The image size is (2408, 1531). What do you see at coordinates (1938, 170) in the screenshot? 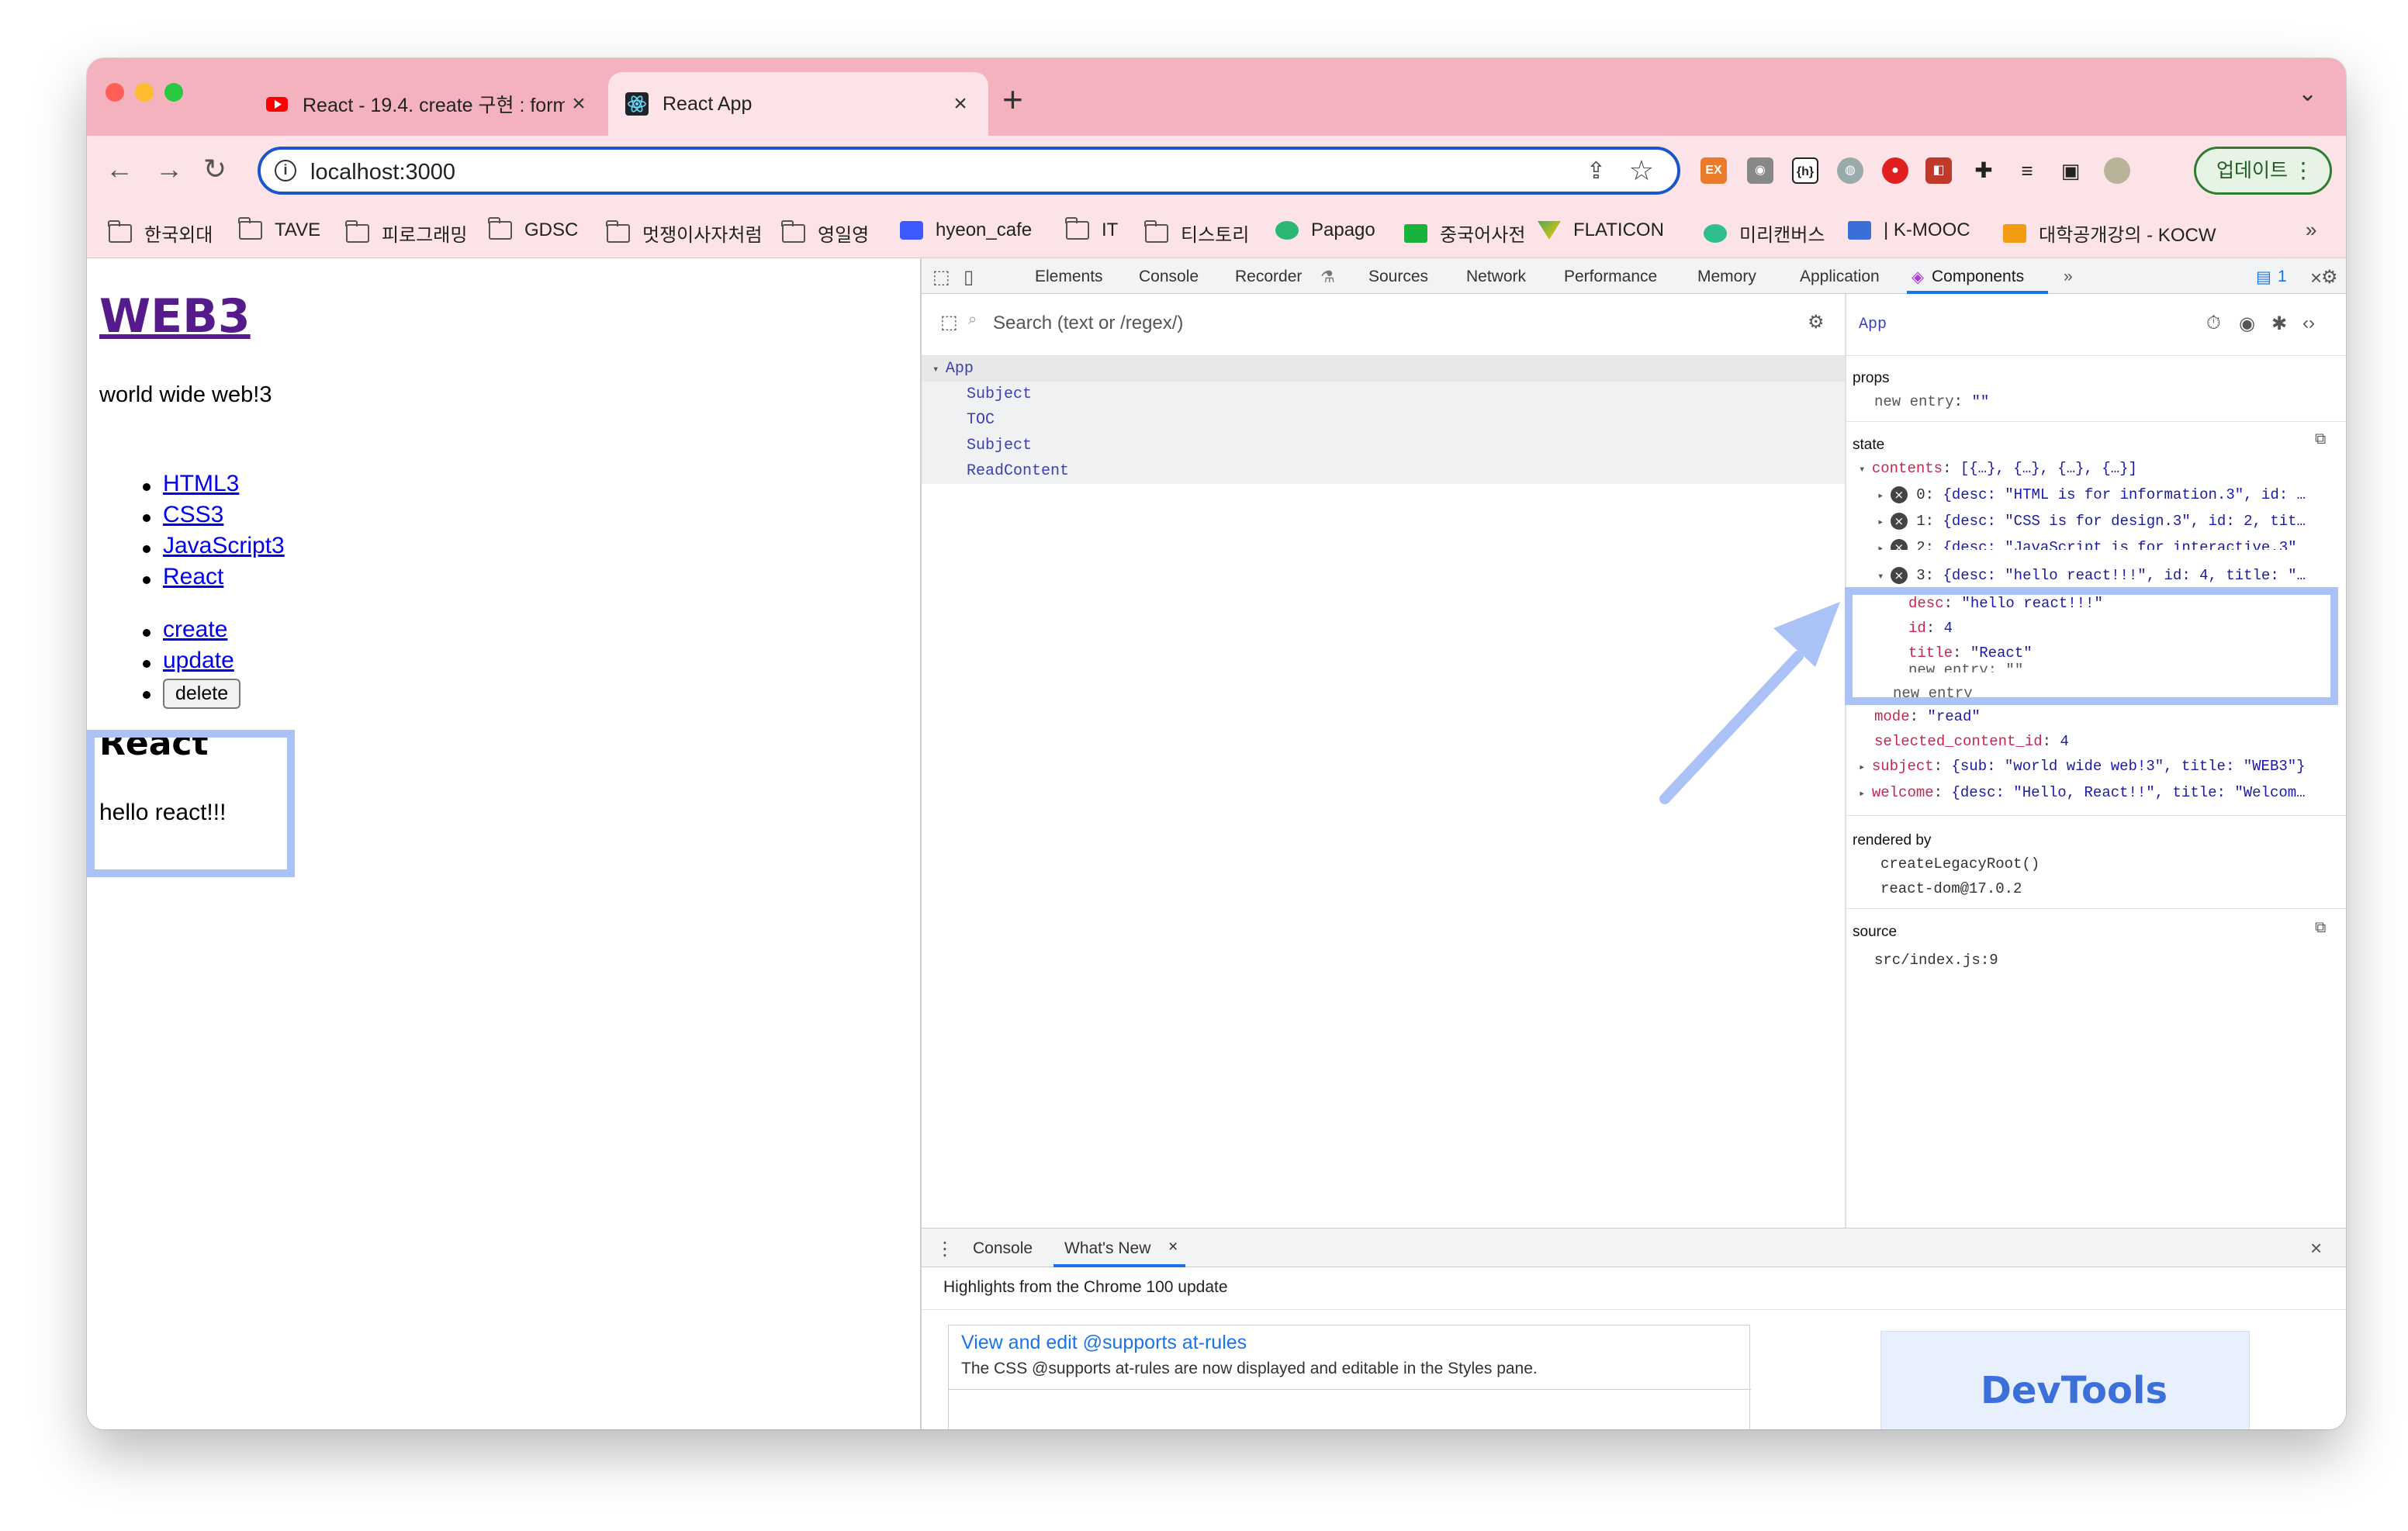
I see `screenshot-extension-icon: ◧` at bounding box center [1938, 170].